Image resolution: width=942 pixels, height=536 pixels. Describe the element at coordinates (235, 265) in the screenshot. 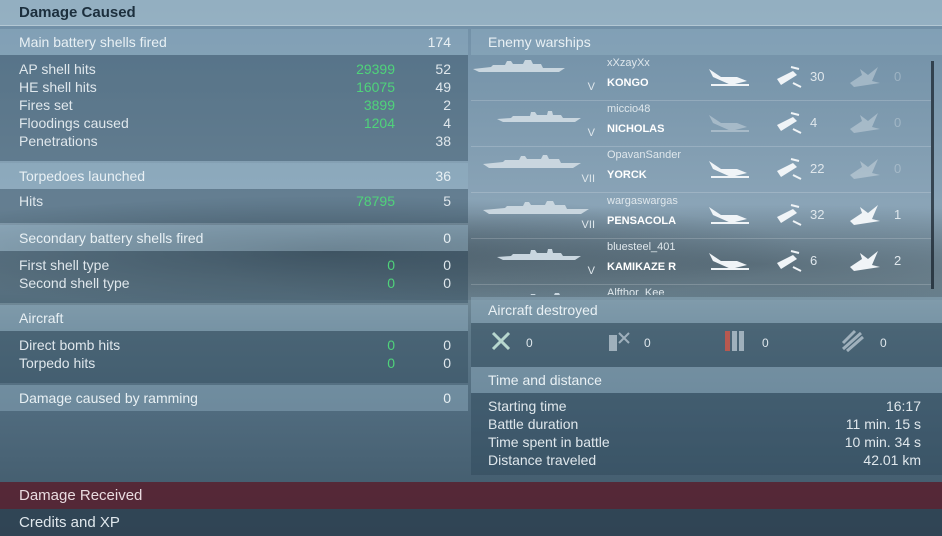

I see `stat-row: First shell type 0 0` at that location.